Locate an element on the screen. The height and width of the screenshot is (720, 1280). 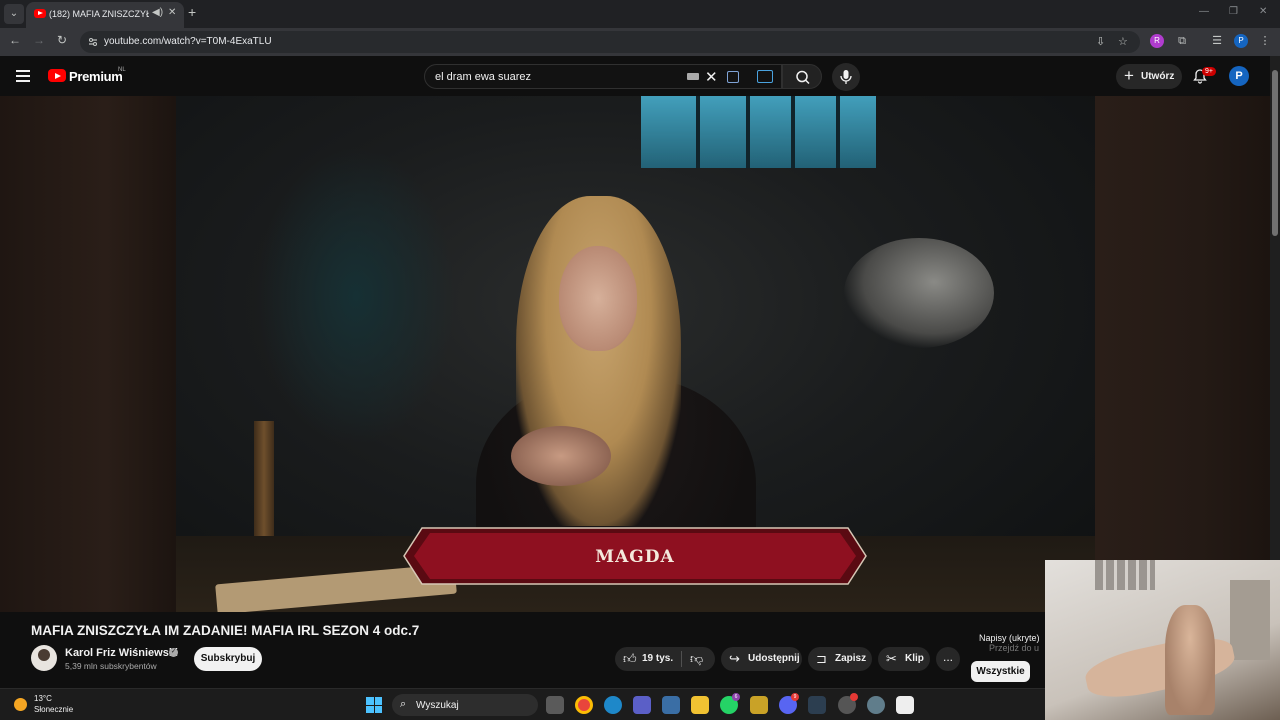
share-icon: ↪ is located at coordinates (734, 658).